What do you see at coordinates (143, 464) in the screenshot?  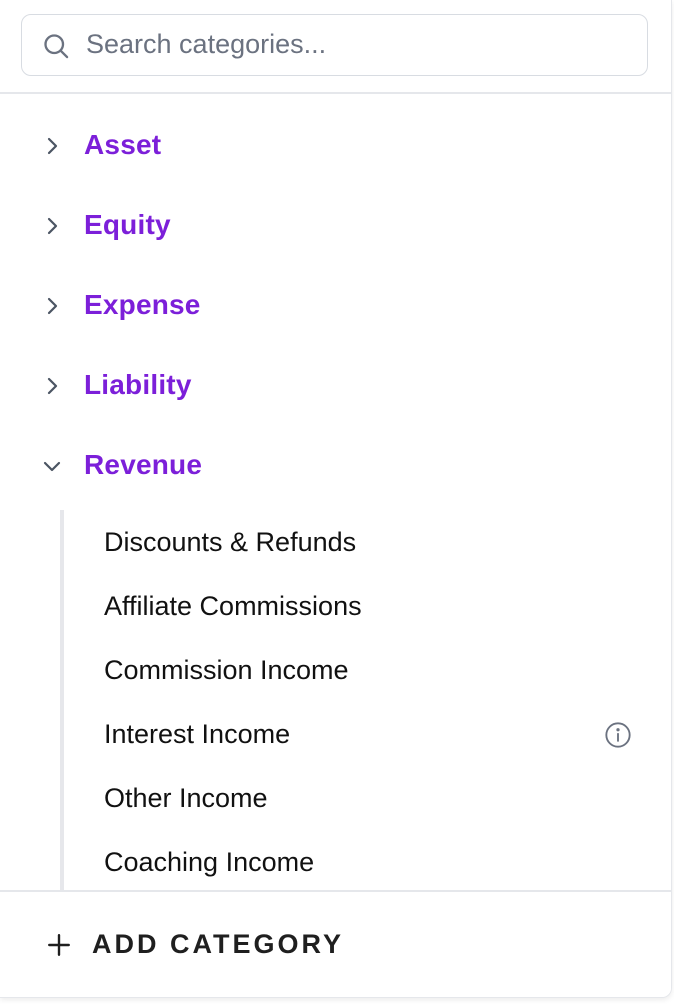 I see `category-group-label: Revenue` at bounding box center [143, 464].